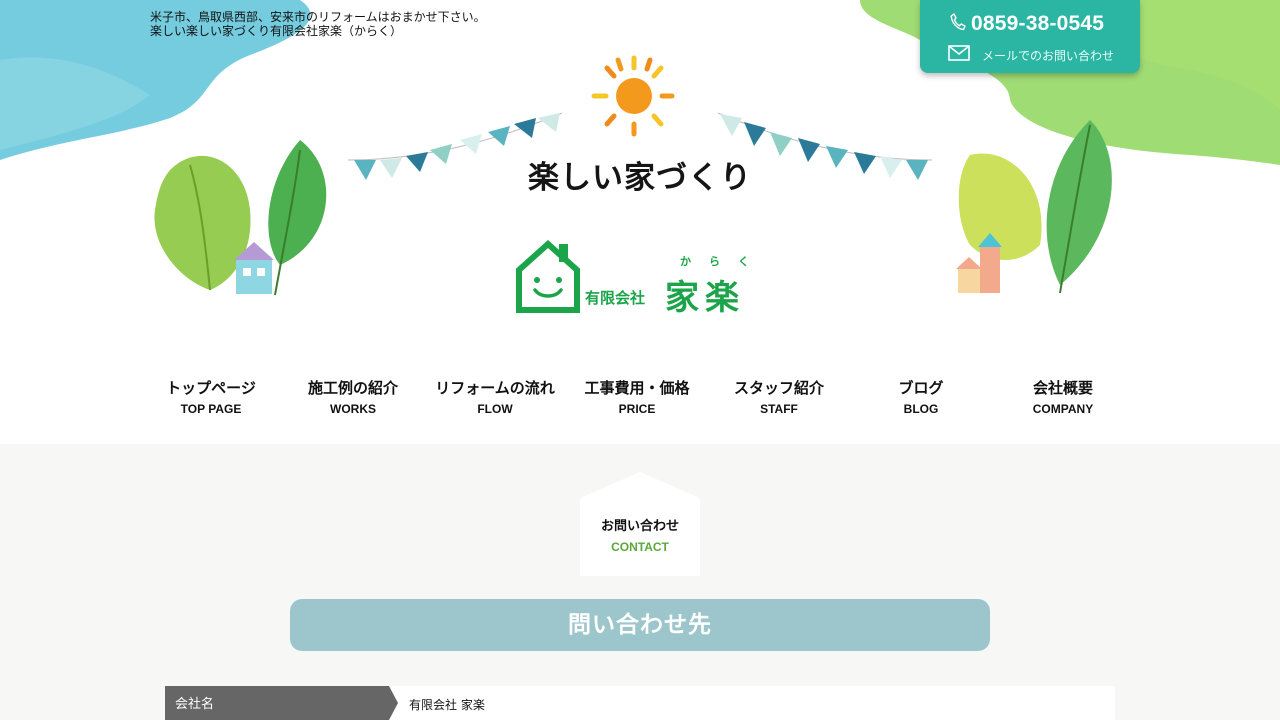  Describe the element at coordinates (495, 388) in the screenshot. I see `nav-label-jp: リフォームの流れ` at that location.